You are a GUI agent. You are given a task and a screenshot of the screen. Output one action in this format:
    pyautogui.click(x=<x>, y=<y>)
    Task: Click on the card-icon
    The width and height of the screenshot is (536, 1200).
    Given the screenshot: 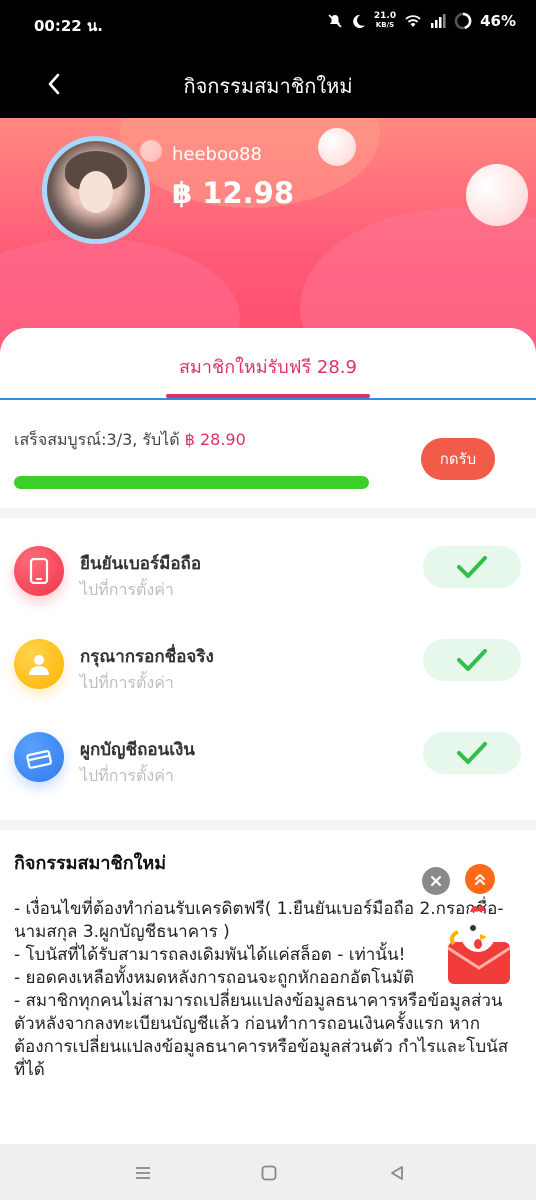 What is the action you would take?
    pyautogui.click(x=39, y=759)
    